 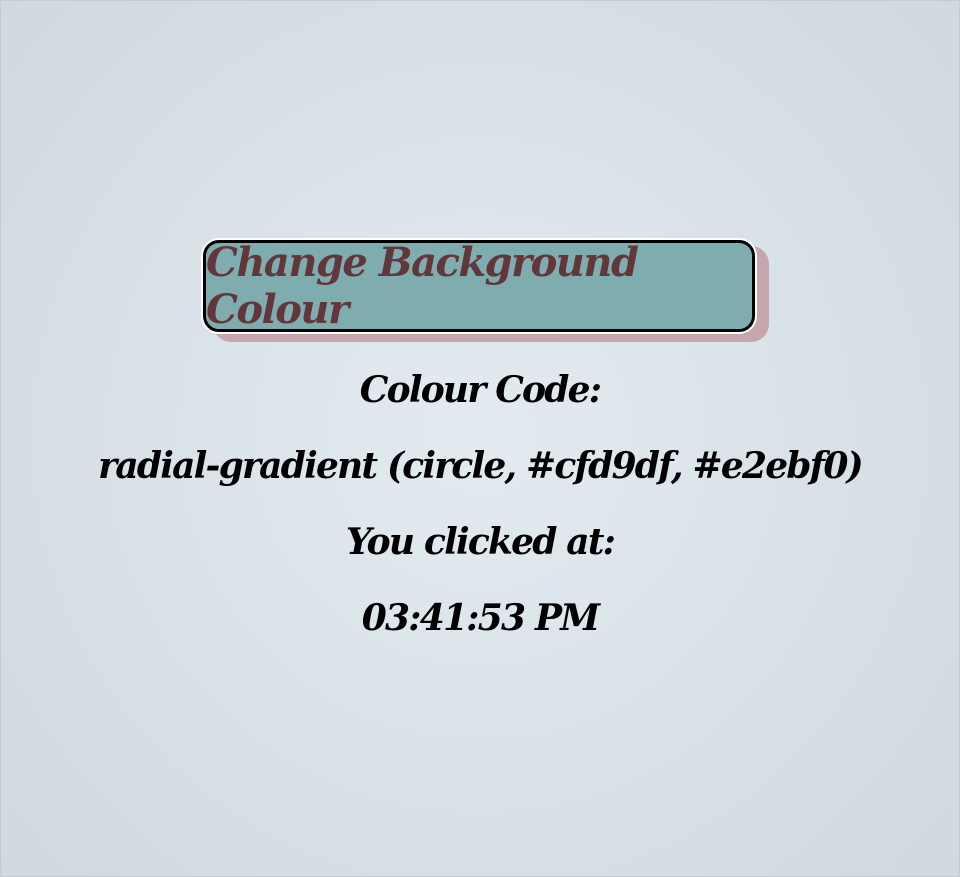 What do you see at coordinates (480, 542) in the screenshot?
I see `clicked-at-heading: You clicked at:` at bounding box center [480, 542].